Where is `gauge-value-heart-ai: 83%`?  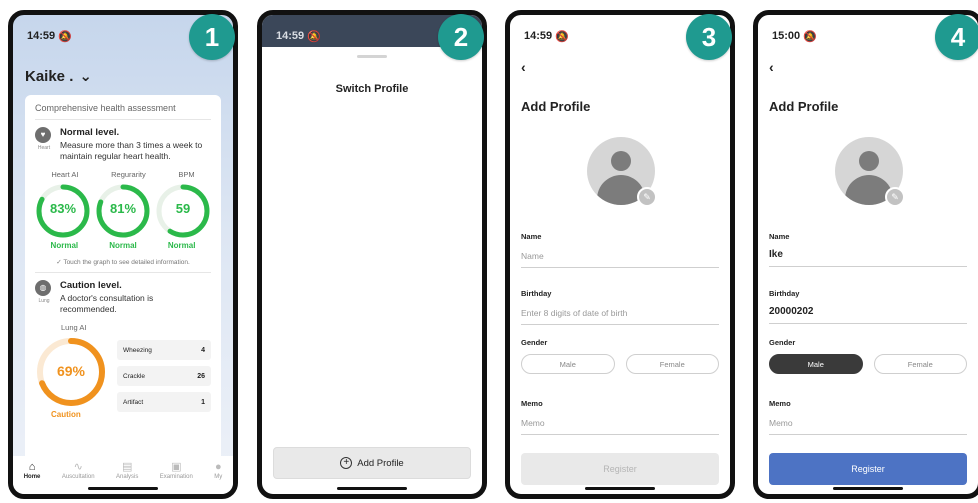
gauge-value-heart-ai: 83% is located at coordinates (63, 208).